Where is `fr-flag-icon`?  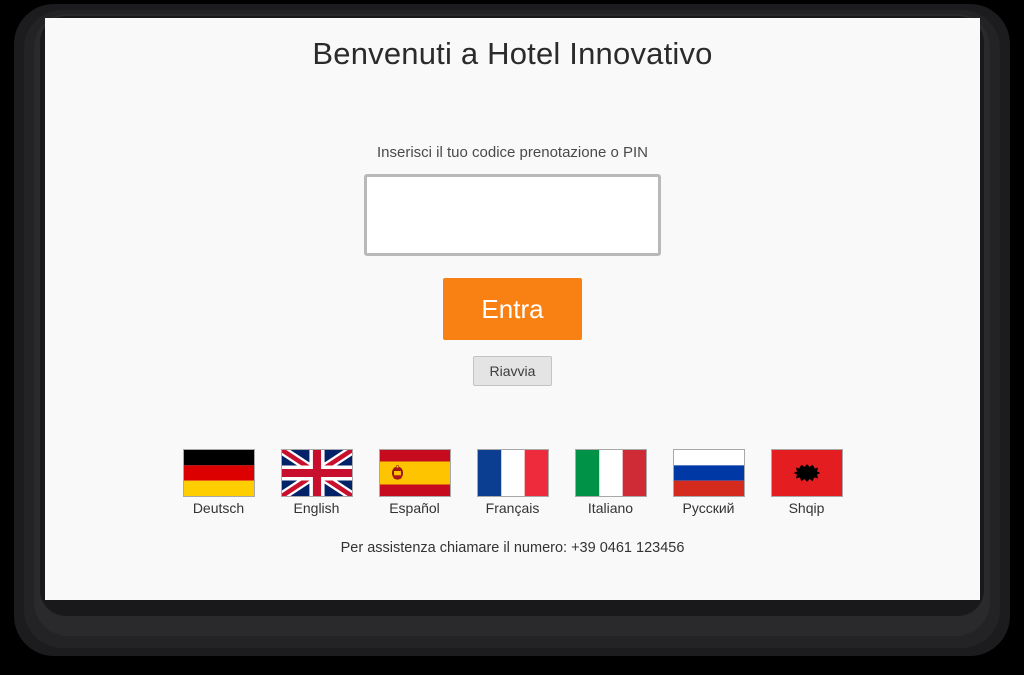 fr-flag-icon is located at coordinates (512, 473).